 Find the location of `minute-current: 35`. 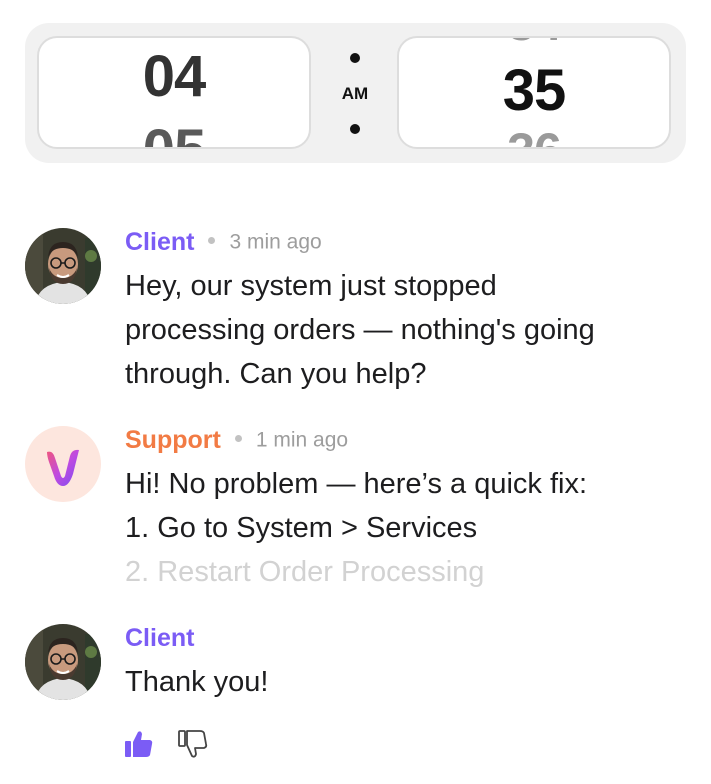

minute-current: 35 is located at coordinates (534, 90).